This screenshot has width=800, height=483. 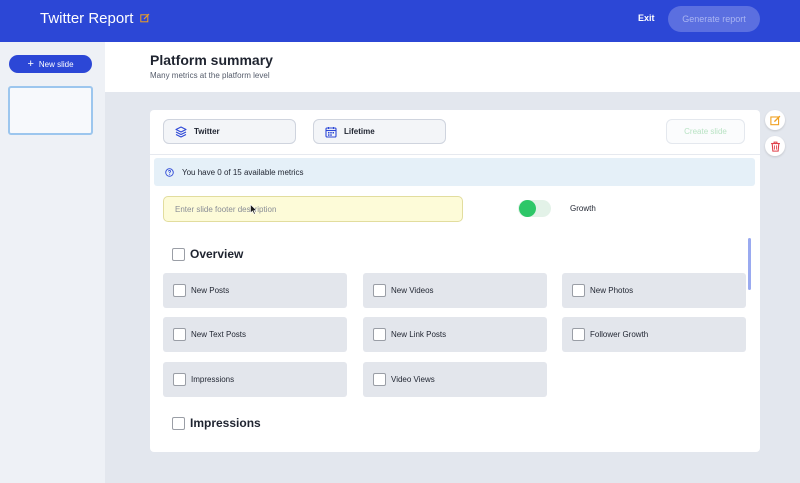 I want to click on growth-label: Growth, so click(x=583, y=208).